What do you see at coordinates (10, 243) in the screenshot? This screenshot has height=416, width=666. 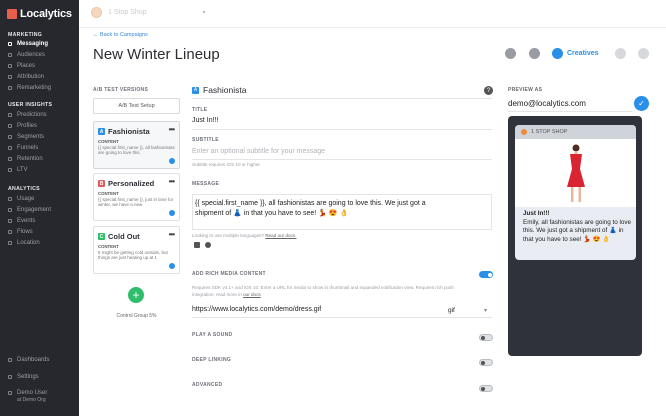 I see `location-icon` at bounding box center [10, 243].